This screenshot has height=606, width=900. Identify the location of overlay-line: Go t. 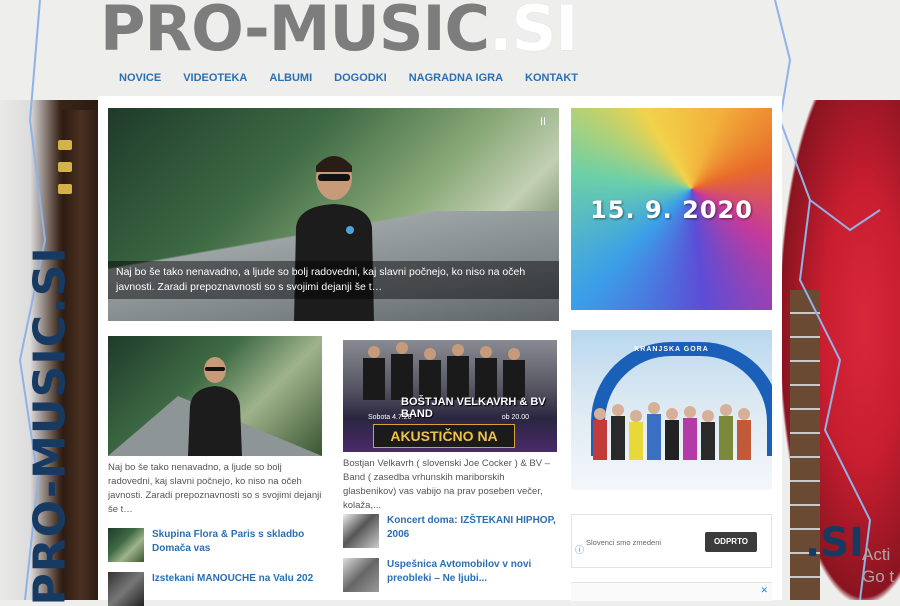
(878, 576).